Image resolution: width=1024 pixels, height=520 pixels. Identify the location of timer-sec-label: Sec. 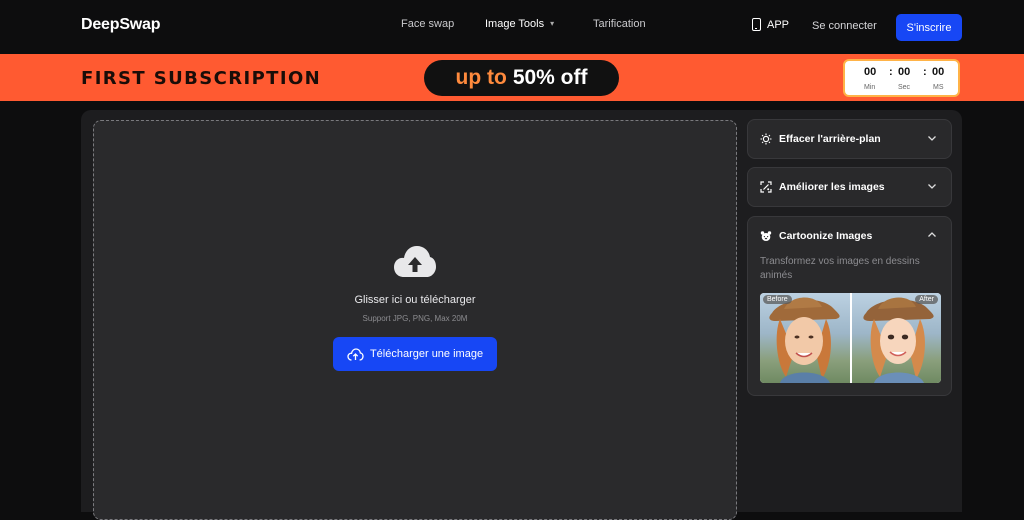
(904, 87).